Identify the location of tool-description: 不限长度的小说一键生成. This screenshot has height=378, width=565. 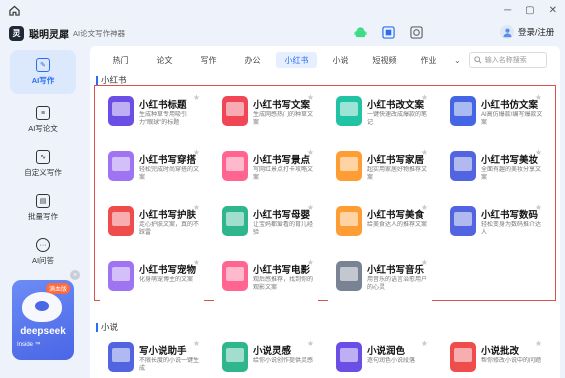
(169, 365).